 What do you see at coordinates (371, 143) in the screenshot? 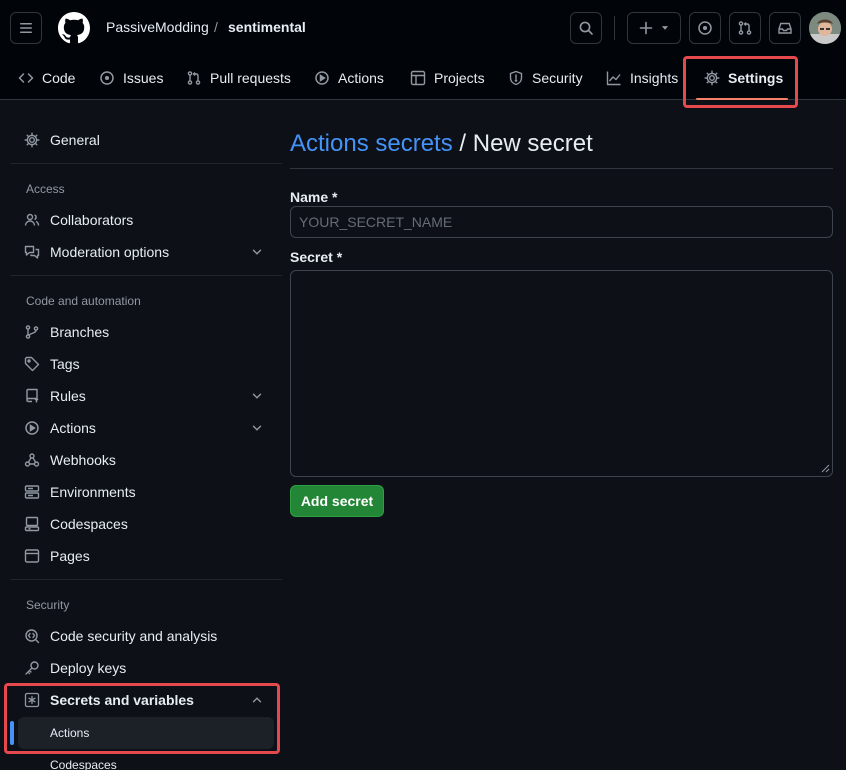
I see `breadcrumb-actions-secrets: Actions secrets` at bounding box center [371, 143].